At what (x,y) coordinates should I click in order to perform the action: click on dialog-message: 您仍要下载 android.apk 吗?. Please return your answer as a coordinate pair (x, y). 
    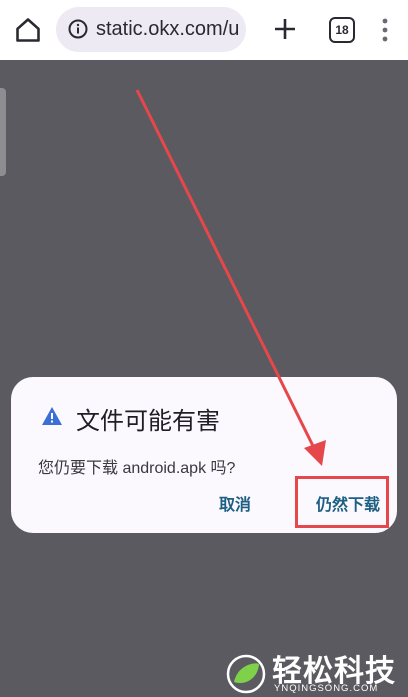
    Looking at the image, I should click on (137, 468).